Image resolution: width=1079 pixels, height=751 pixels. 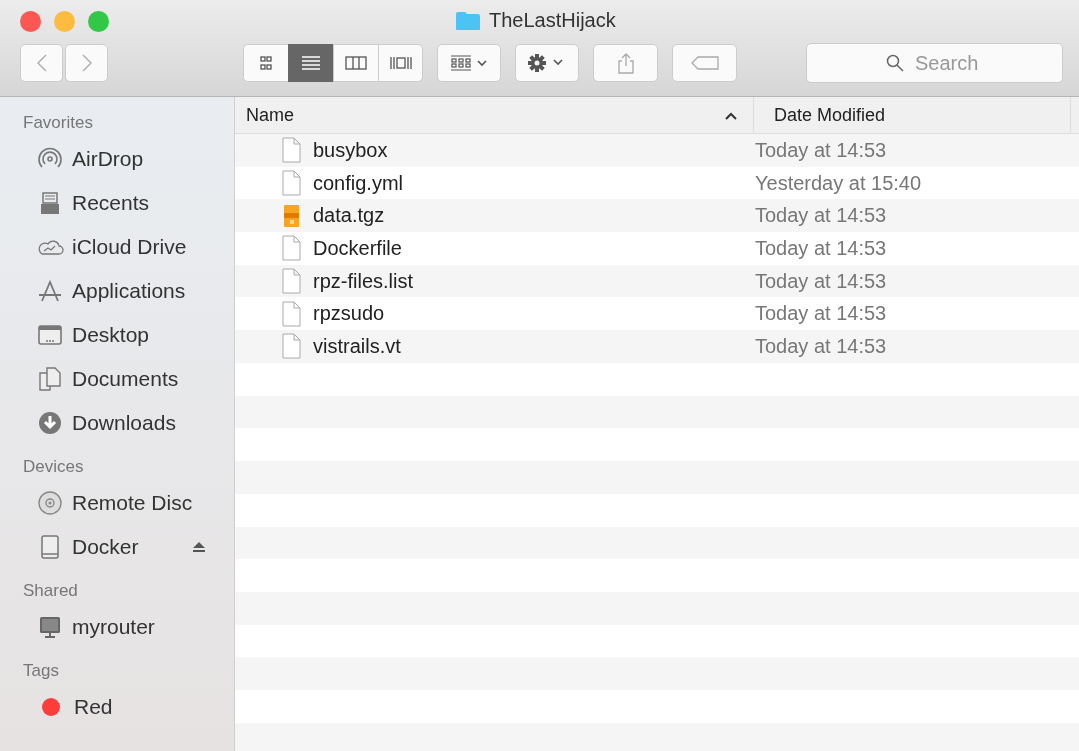 I want to click on sidebar-item: myrouter, so click(x=117, y=627).